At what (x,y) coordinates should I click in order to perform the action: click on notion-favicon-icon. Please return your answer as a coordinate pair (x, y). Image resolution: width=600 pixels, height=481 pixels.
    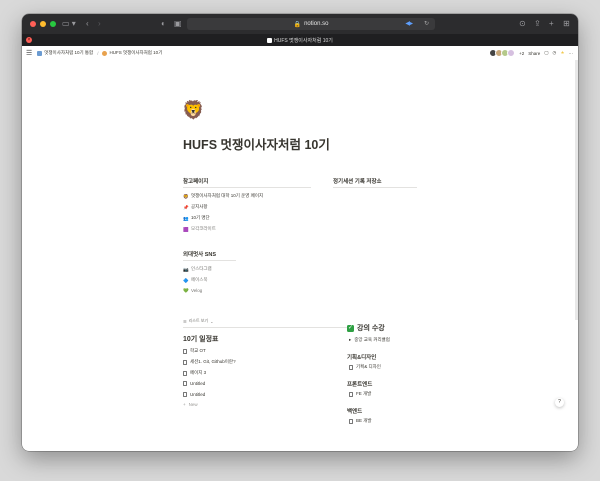
    Looking at the image, I should click on (270, 40).